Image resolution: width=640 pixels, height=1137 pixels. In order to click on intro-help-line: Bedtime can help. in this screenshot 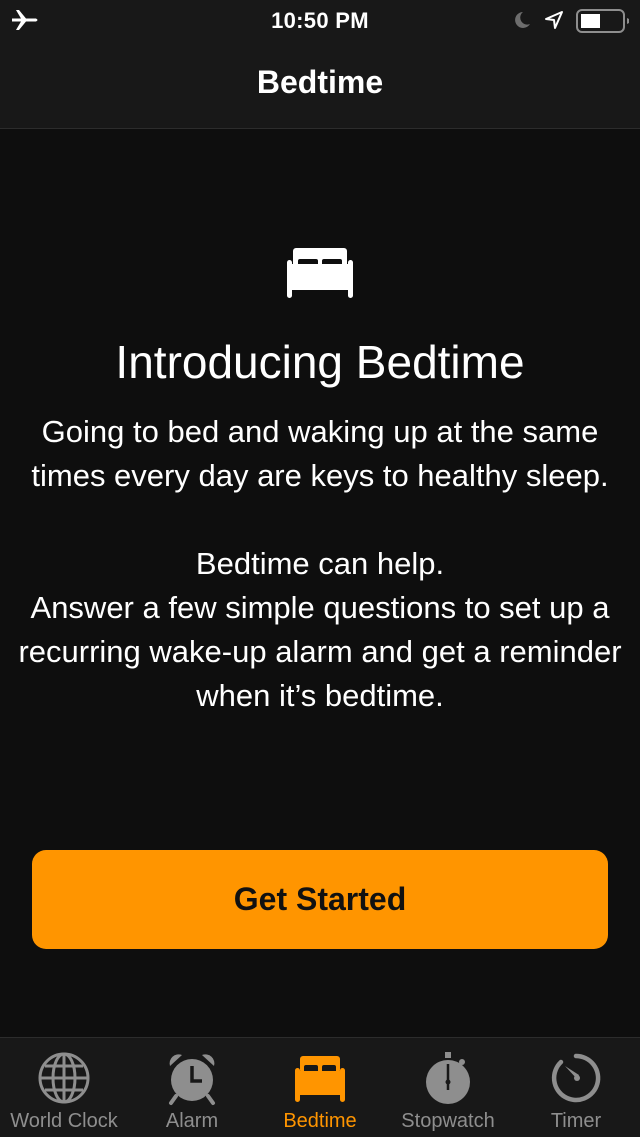, I will do `click(320, 563)`.